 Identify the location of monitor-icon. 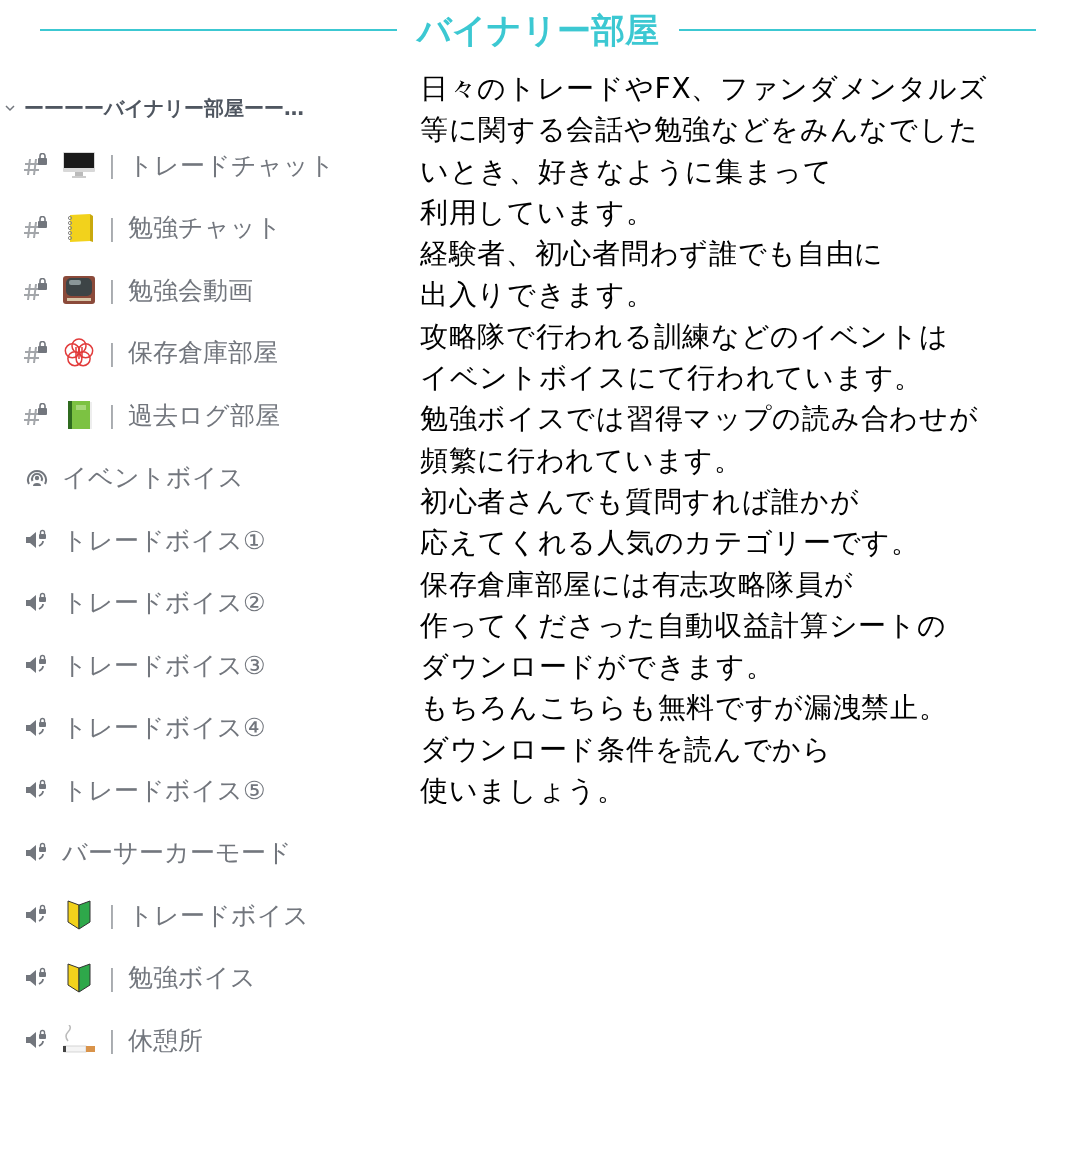
(79, 165).